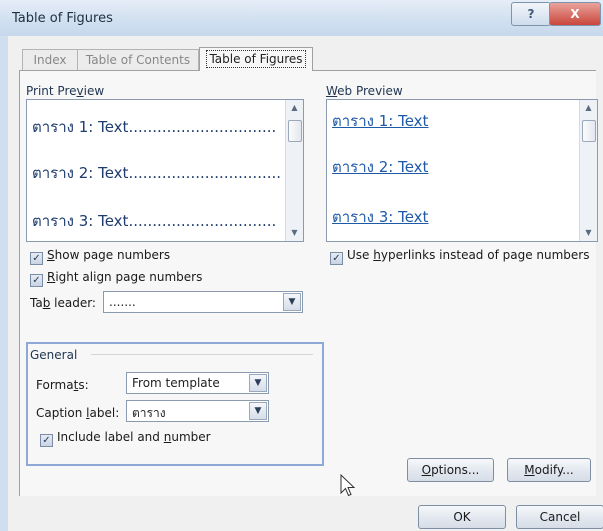  What do you see at coordinates (116, 278) in the screenshot?
I see `right-align-page-numbers-checkbox: ✓ Right align page numbers` at bounding box center [116, 278].